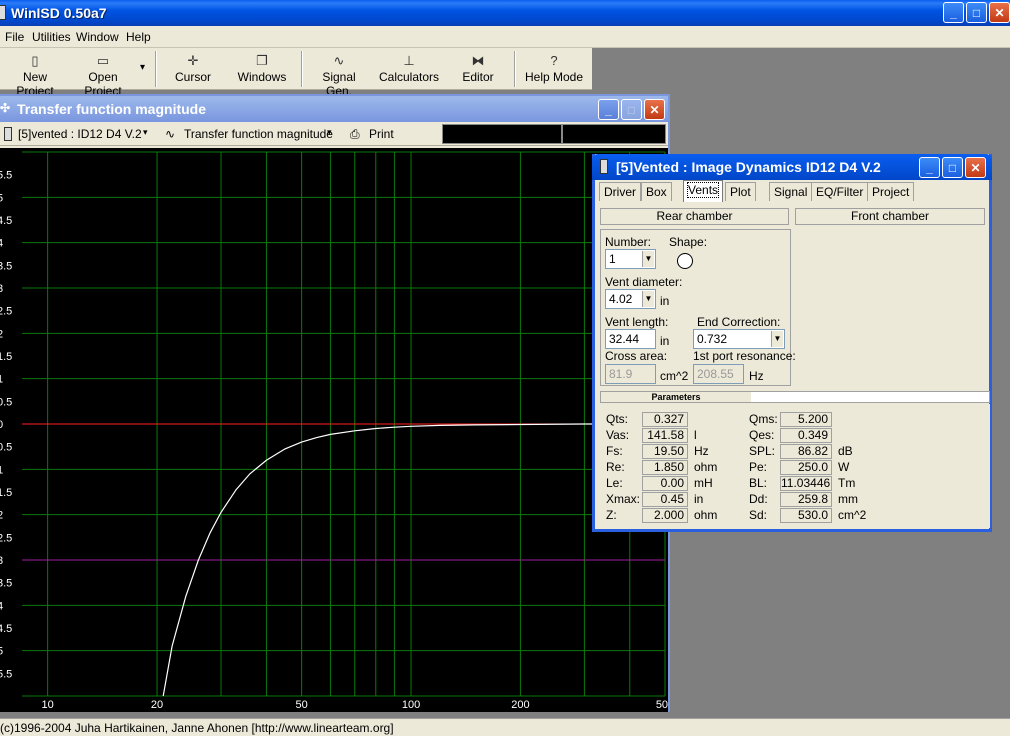 The height and width of the screenshot is (736, 1010). I want to click on param-unit: dB, so click(845, 451).